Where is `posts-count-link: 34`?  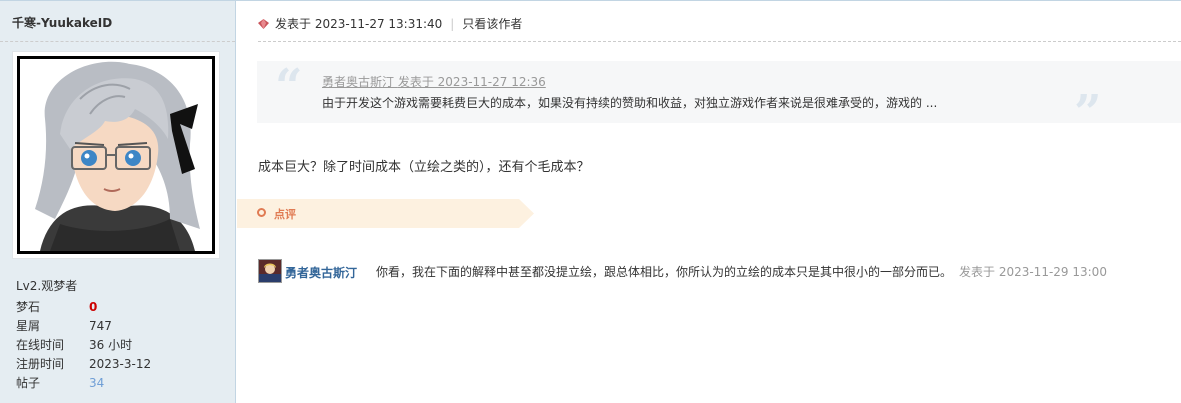
posts-count-link: 34 is located at coordinates (96, 383).